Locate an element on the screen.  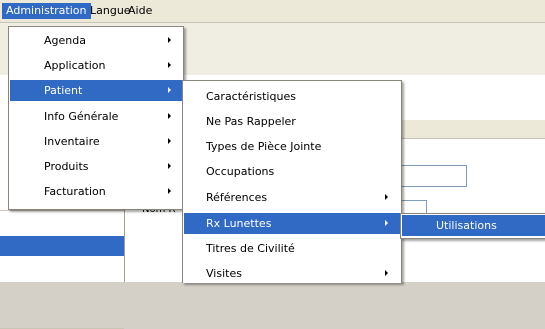
menu-item-references: Références is located at coordinates (292, 197).